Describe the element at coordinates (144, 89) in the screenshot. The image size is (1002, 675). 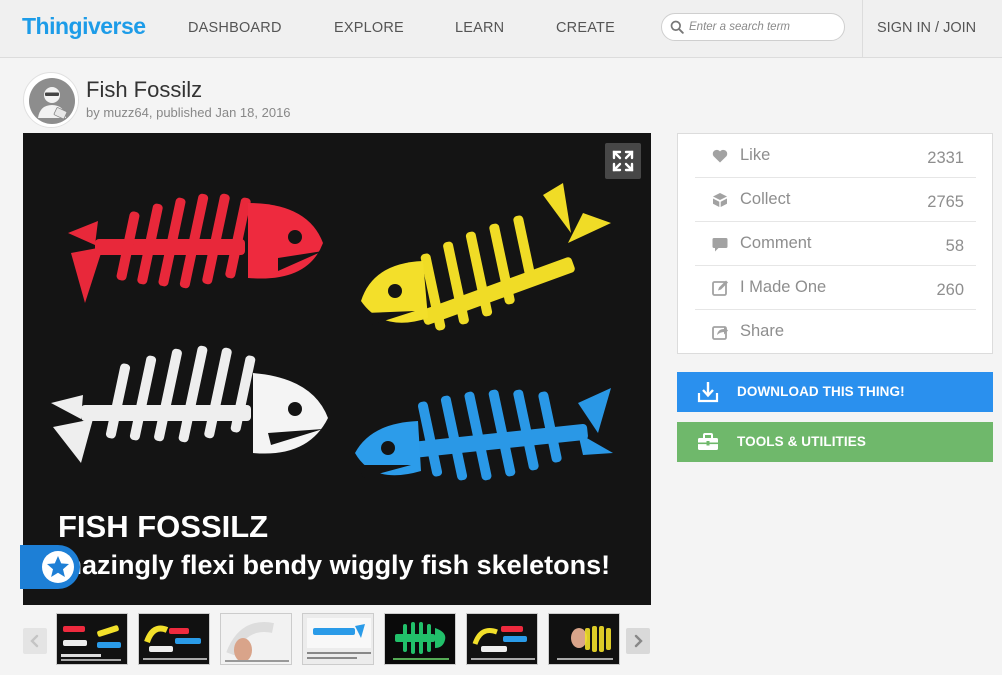
I see `thing-title: Fish Fossilz` at that location.